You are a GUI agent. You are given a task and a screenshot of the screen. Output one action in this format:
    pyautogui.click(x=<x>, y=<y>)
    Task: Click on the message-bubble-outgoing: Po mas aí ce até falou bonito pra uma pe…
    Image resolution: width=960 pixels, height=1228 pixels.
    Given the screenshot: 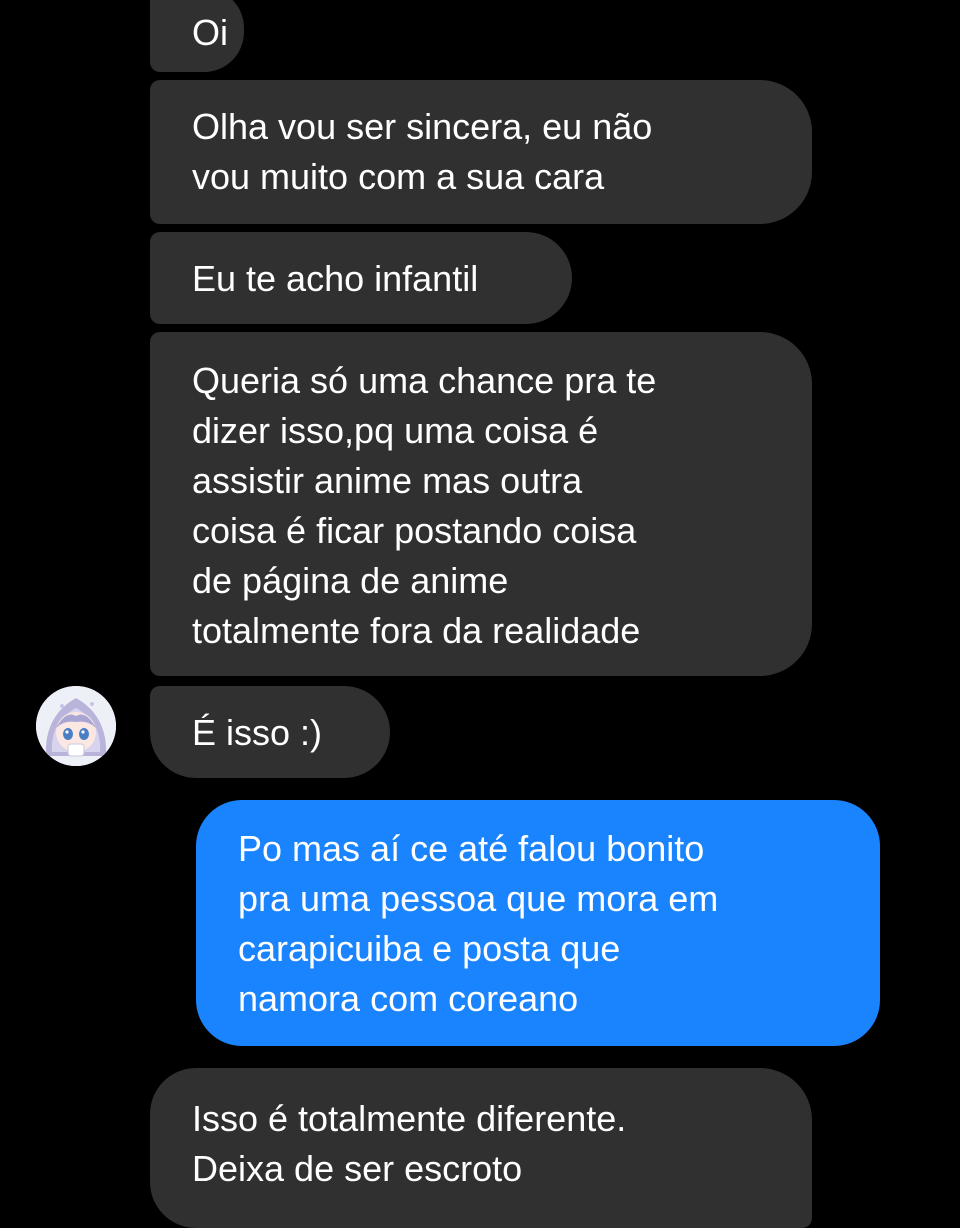 What is the action you would take?
    pyautogui.click(x=538, y=923)
    